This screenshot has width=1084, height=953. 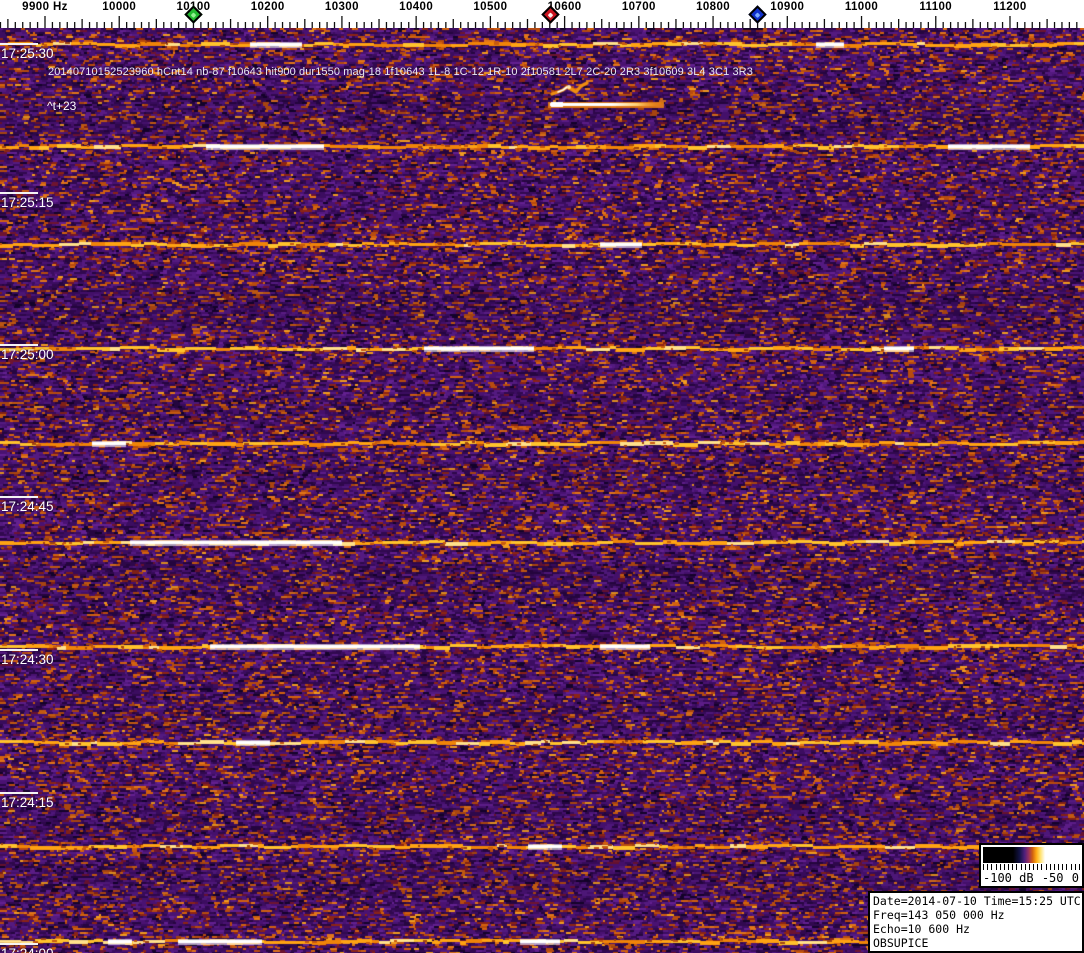 I want to click on db-scale-labels: -100 dB -50 0, so click(x=1031, y=878).